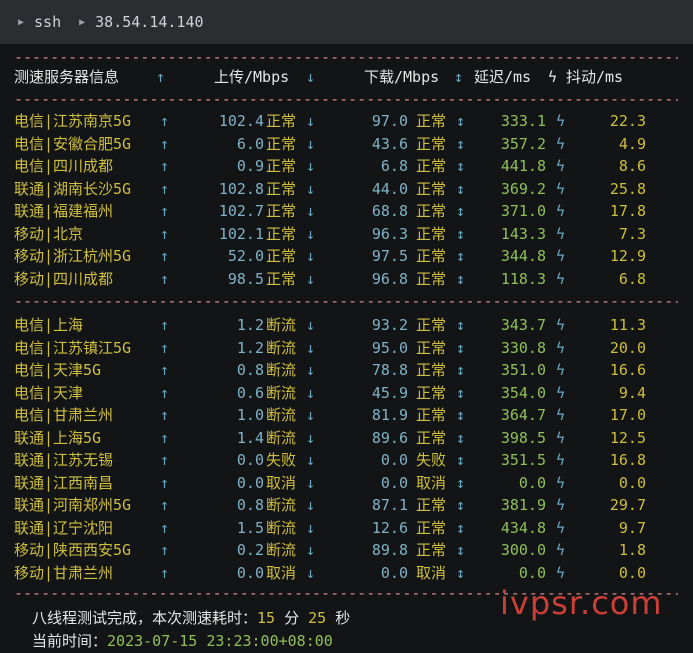 This screenshot has height=653, width=693. What do you see at coordinates (632, 143) in the screenshot?
I see `jitter-value: 4.9` at bounding box center [632, 143].